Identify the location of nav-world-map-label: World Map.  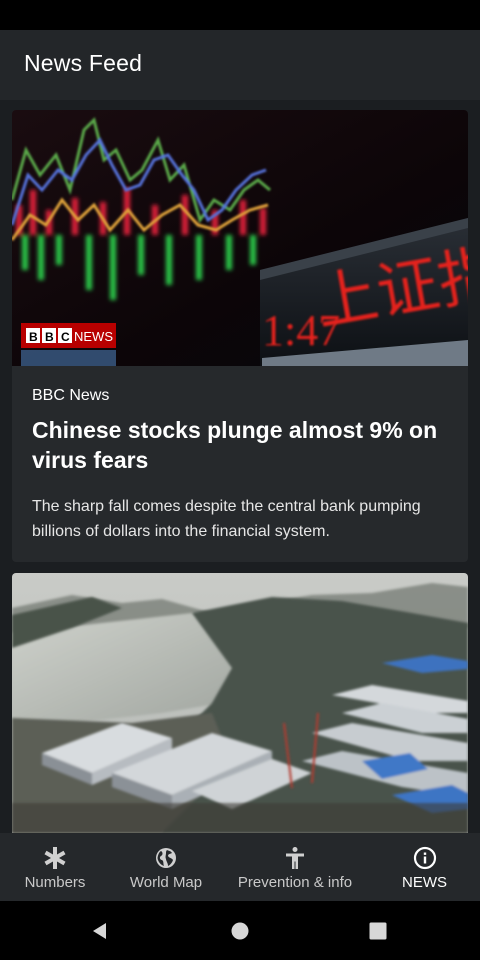
(166, 882).